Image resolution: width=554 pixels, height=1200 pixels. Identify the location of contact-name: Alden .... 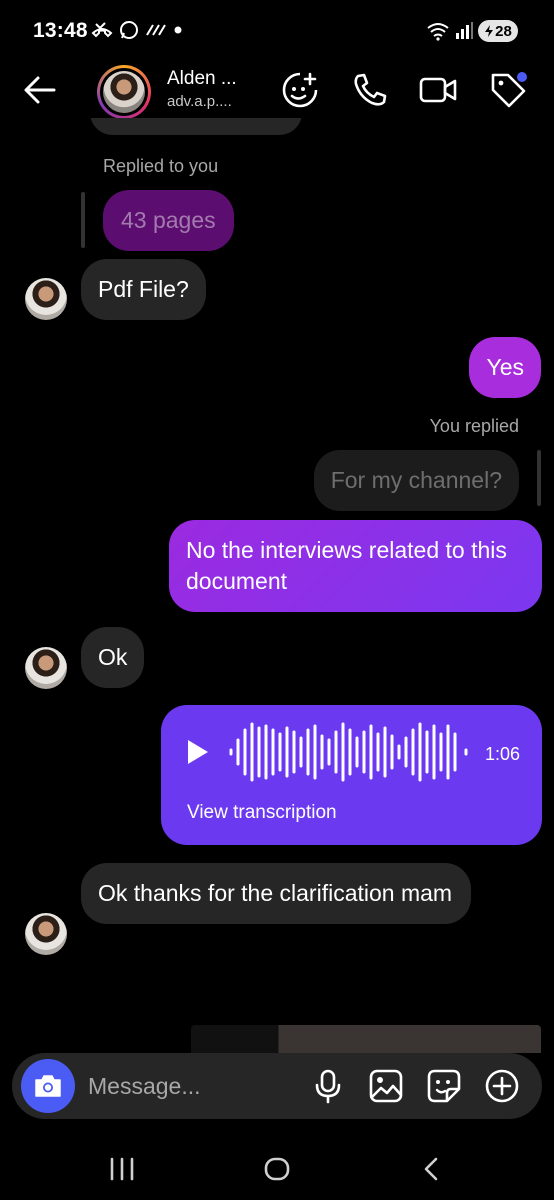
(202, 79).